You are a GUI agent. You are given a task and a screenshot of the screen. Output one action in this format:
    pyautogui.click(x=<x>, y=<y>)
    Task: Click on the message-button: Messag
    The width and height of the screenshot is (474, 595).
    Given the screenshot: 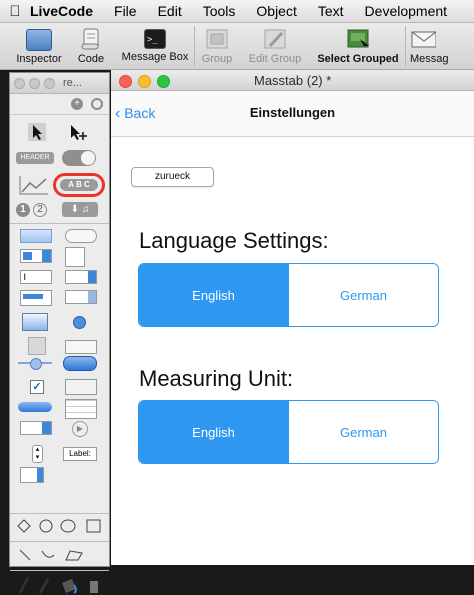 What is the action you would take?
    pyautogui.click(x=430, y=44)
    